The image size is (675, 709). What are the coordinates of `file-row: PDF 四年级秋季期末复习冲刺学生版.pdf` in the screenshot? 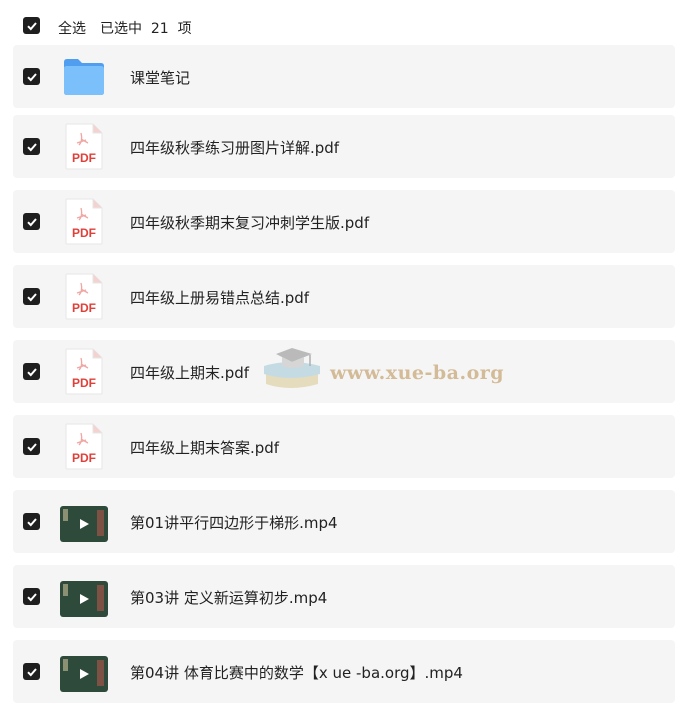 It's located at (344, 221).